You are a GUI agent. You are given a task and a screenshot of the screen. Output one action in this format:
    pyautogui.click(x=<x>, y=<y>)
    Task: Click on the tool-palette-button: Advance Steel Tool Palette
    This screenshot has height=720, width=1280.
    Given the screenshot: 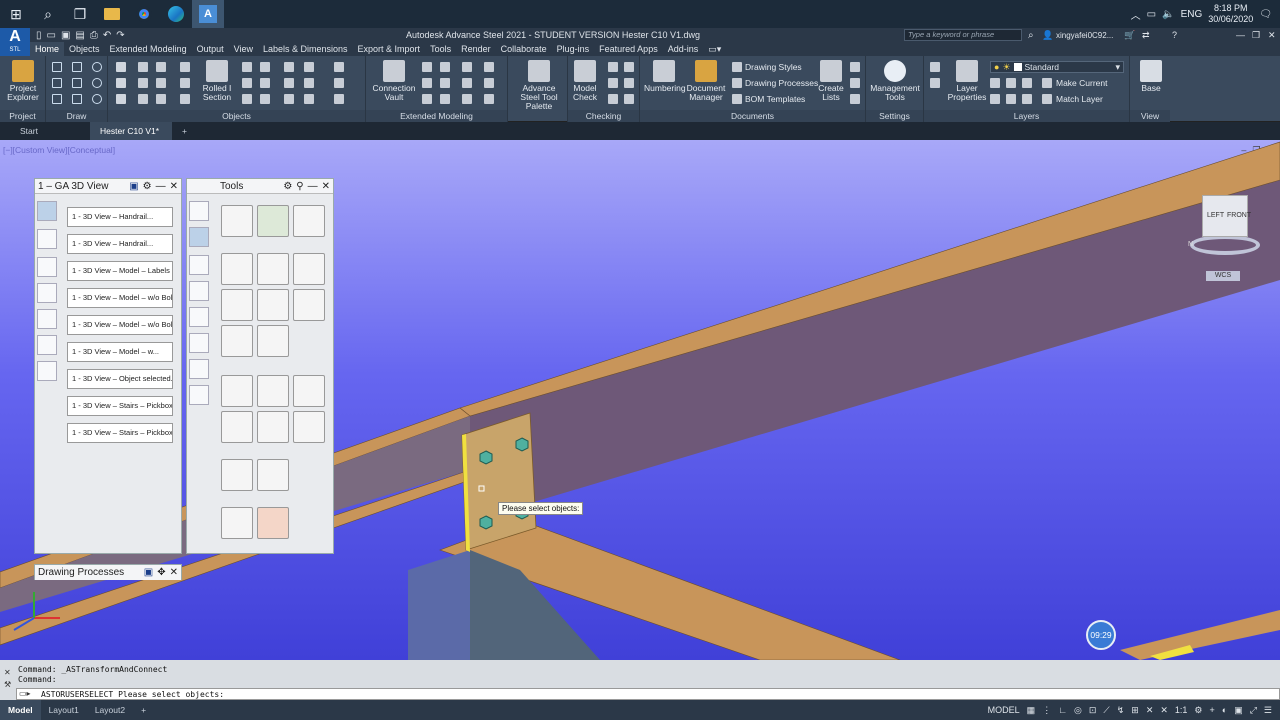 What is the action you would take?
    pyautogui.click(x=539, y=85)
    